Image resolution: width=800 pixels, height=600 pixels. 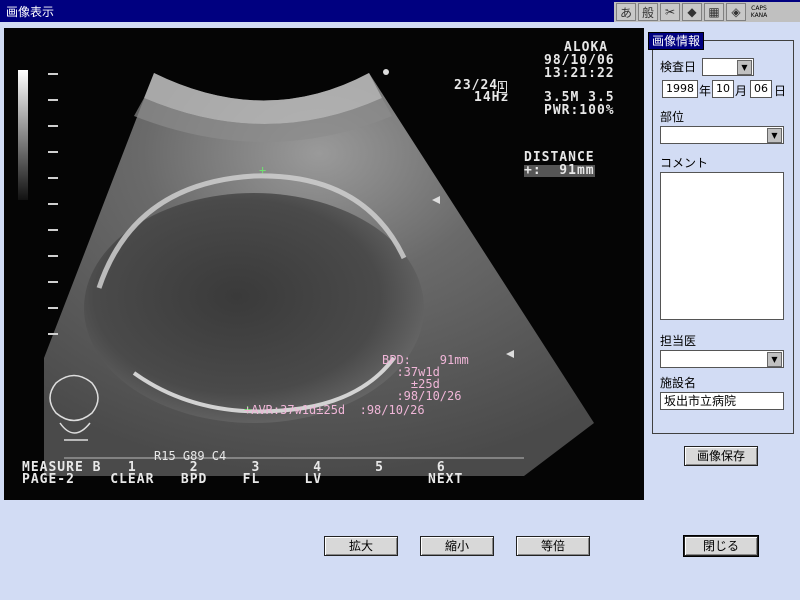 What do you see at coordinates (780, 91) in the screenshot?
I see `day-unit: 日` at bounding box center [780, 91].